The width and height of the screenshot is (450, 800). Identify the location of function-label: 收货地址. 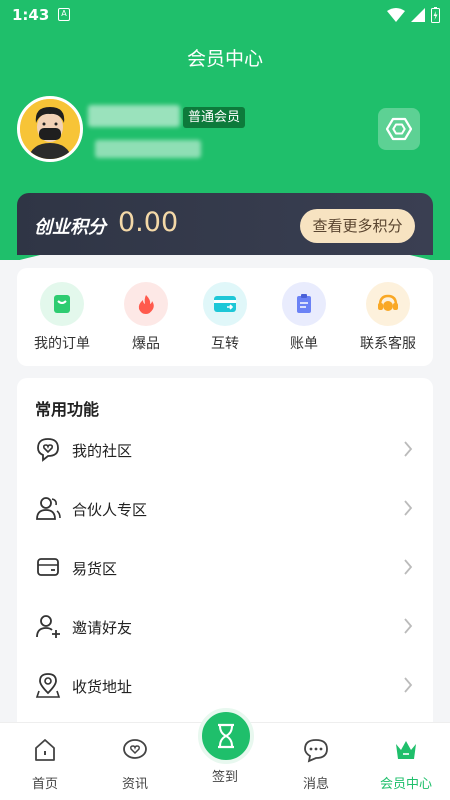
(102, 687).